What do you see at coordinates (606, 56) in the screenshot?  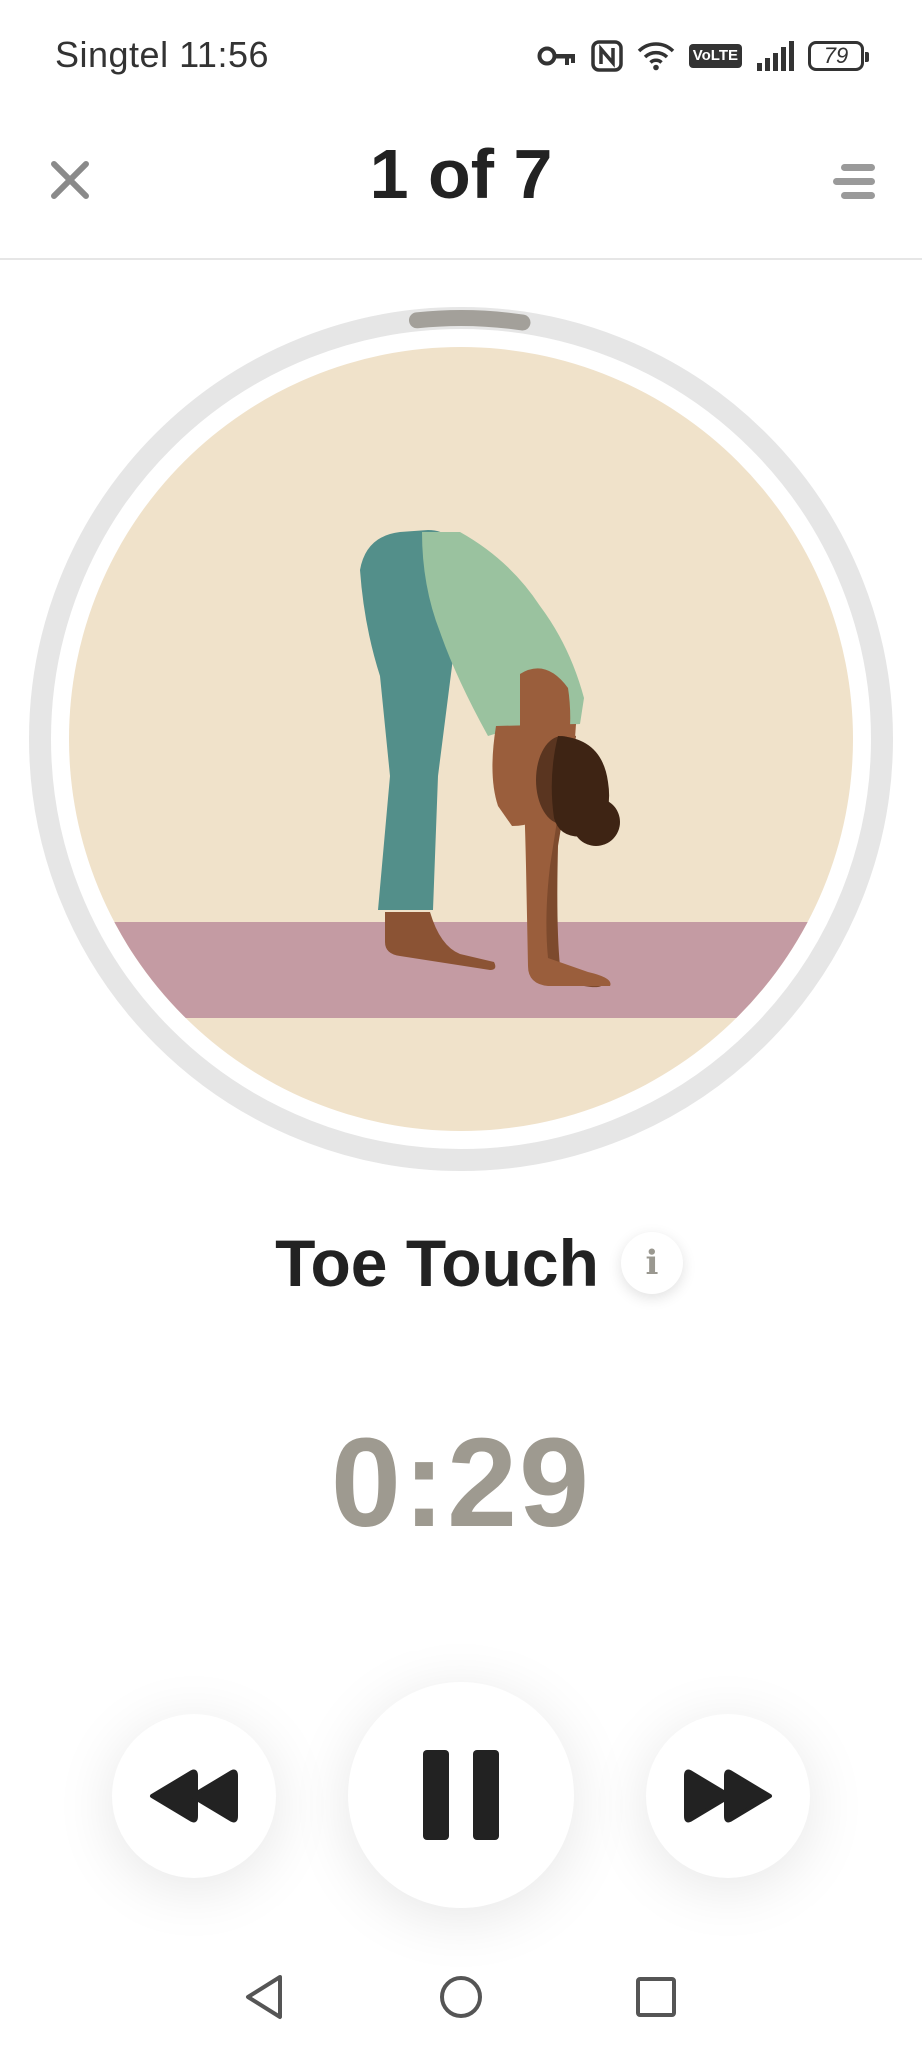 I see `nfc-icon` at bounding box center [606, 56].